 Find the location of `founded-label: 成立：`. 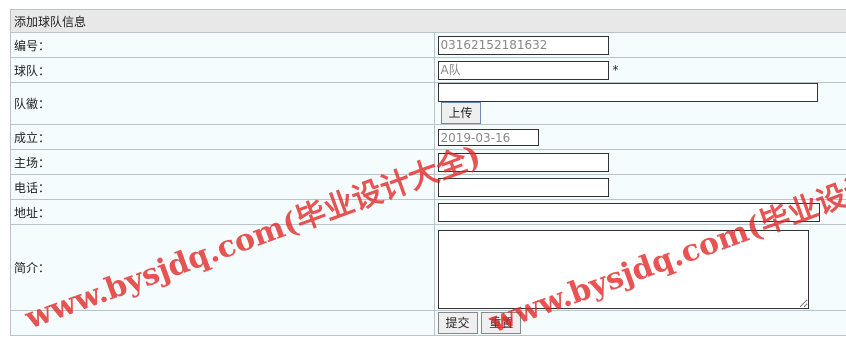

founded-label: 成立： is located at coordinates (223, 137).